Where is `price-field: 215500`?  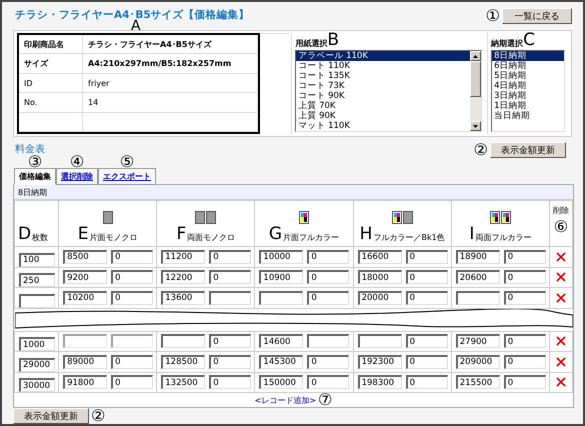 price-field: 215500 is located at coordinates (478, 382).